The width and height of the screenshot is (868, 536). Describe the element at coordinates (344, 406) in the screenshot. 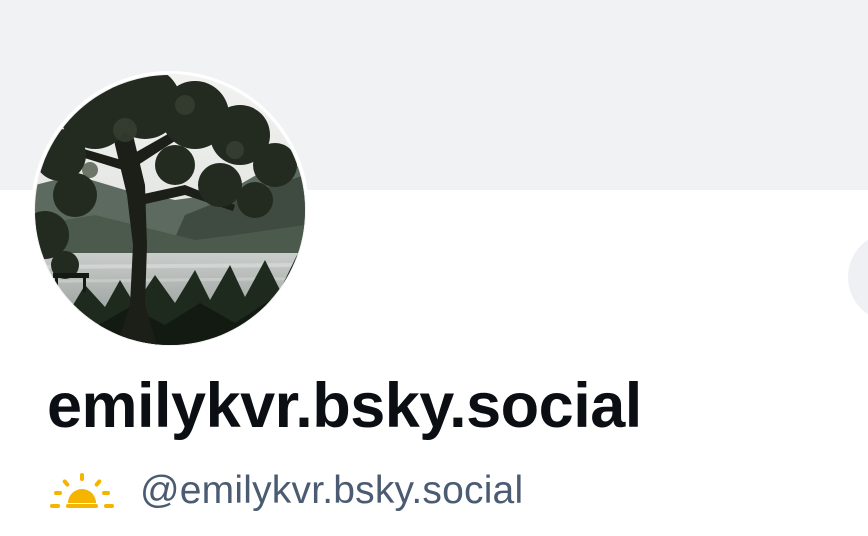

I see `display-name: emilykvr.bsky.social` at that location.